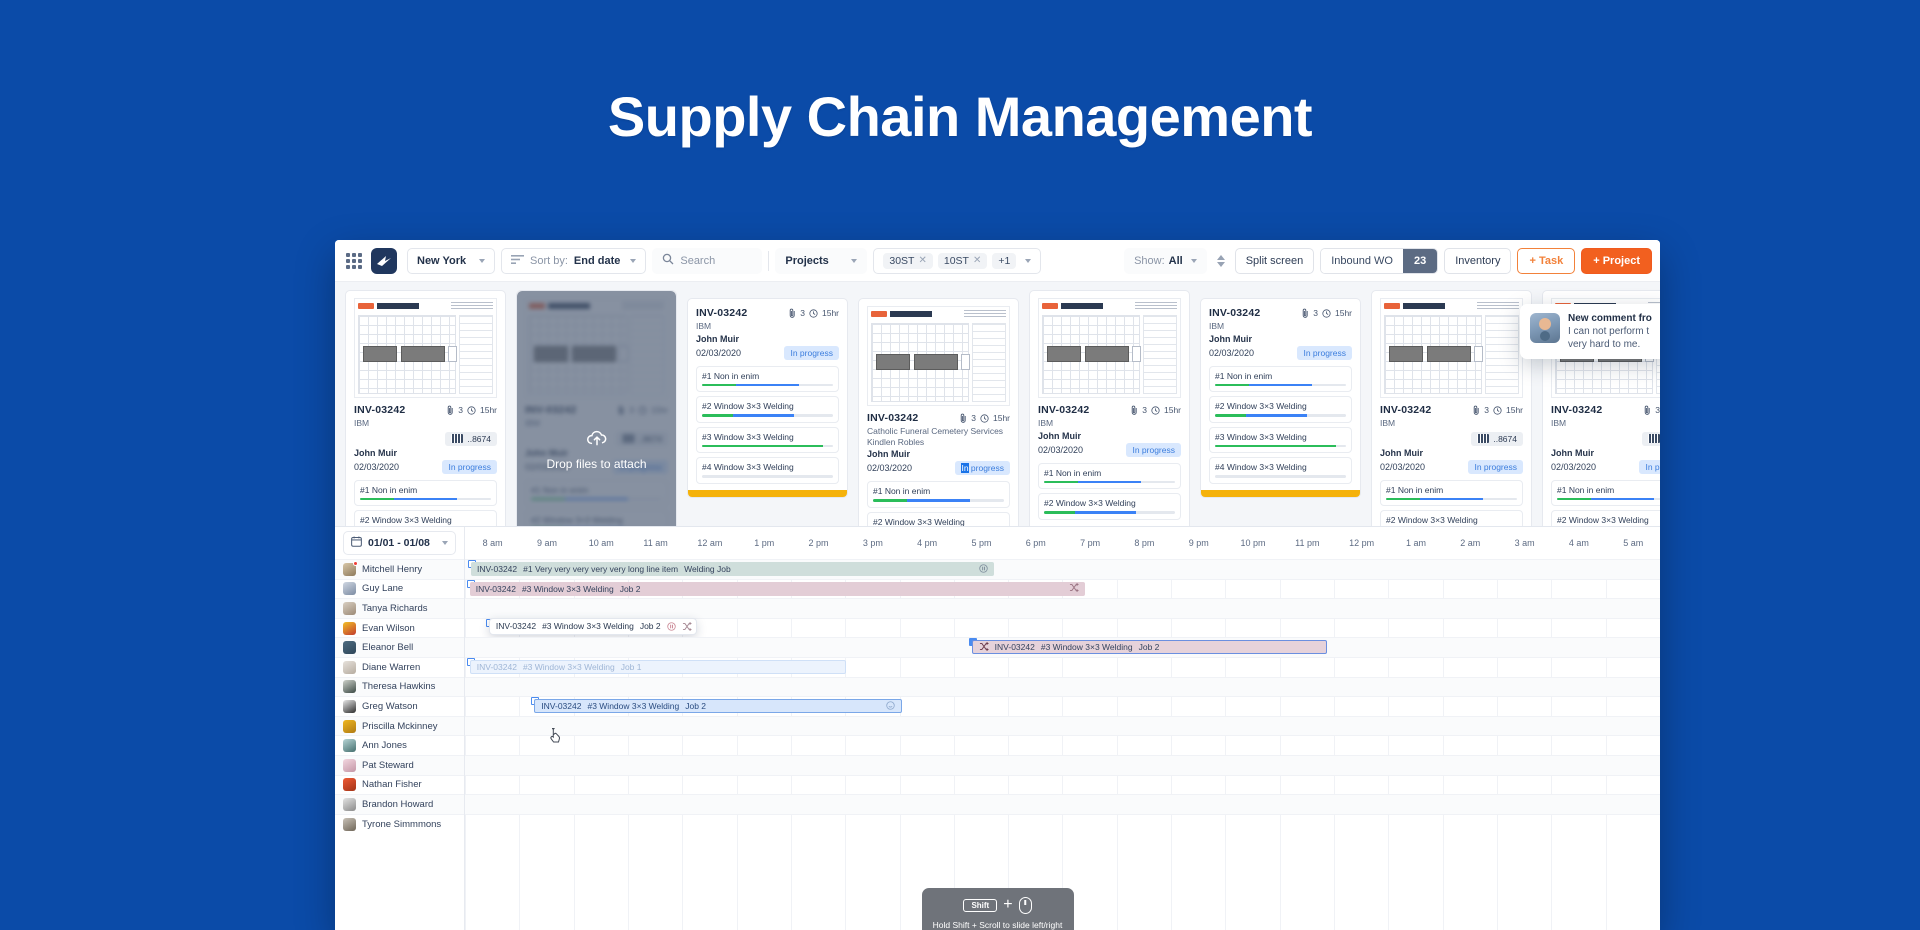  I want to click on scope-selector: Projects, so click(821, 260).